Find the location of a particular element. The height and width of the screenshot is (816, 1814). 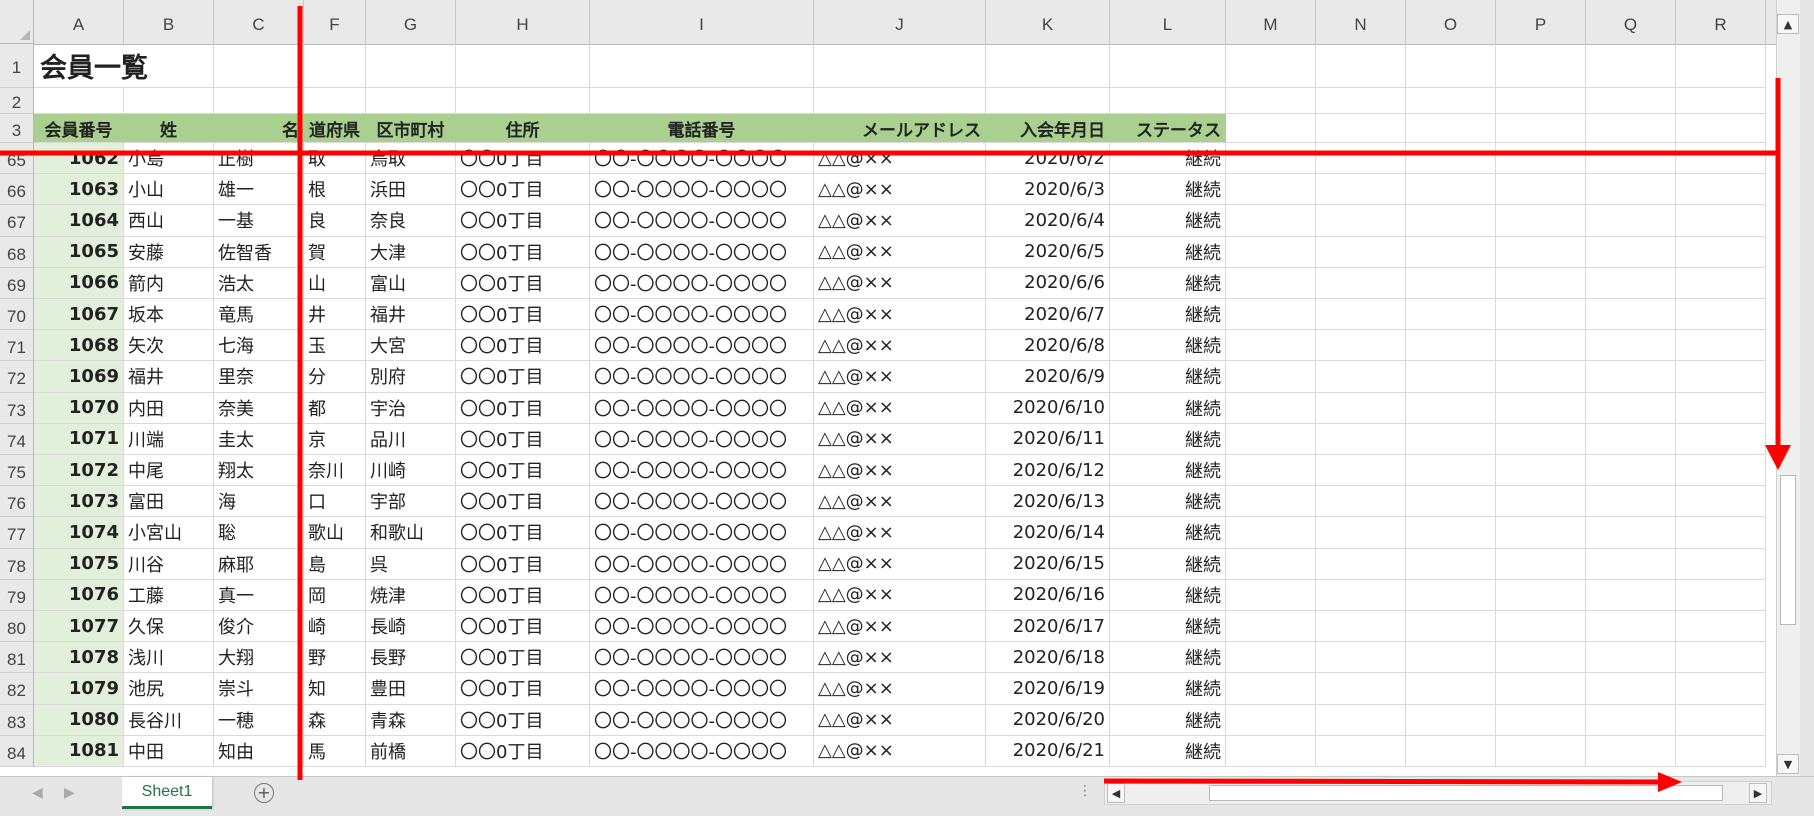

table-cell-id: 1067 is located at coordinates (79, 315).